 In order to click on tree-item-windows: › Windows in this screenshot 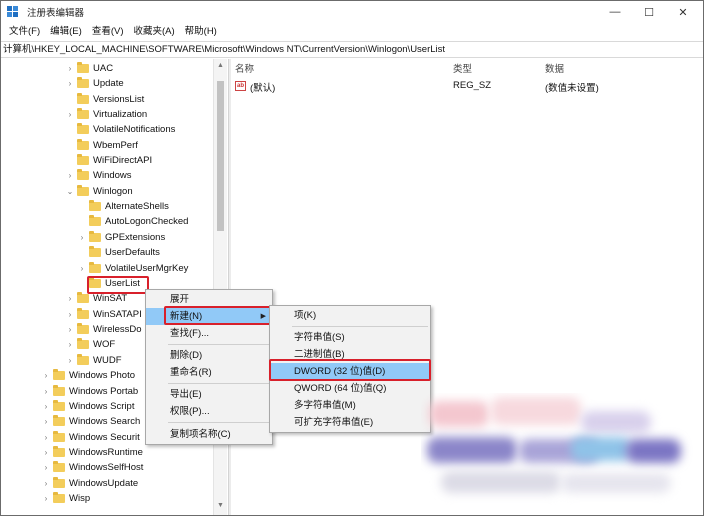, I will do `click(98, 175)`.